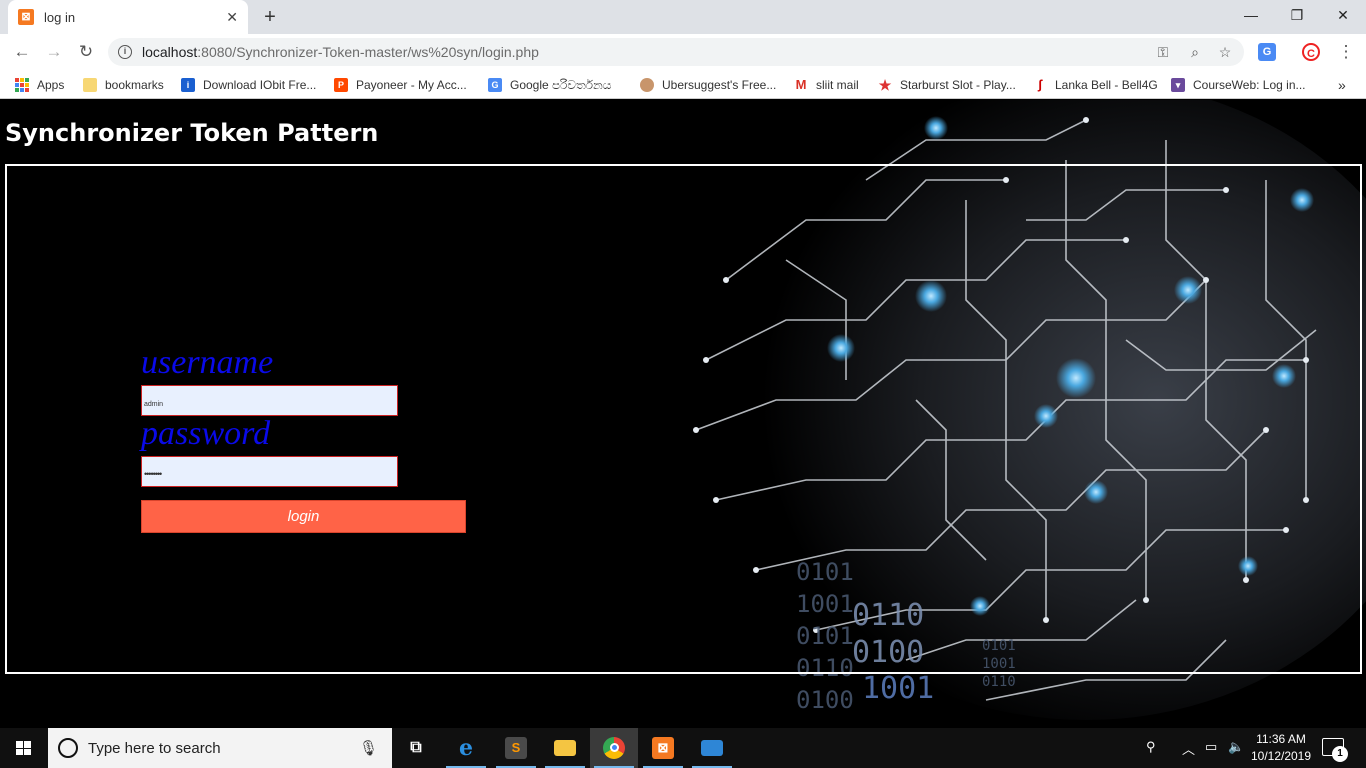  I want to click on apps-grid-icon, so click(22, 85).